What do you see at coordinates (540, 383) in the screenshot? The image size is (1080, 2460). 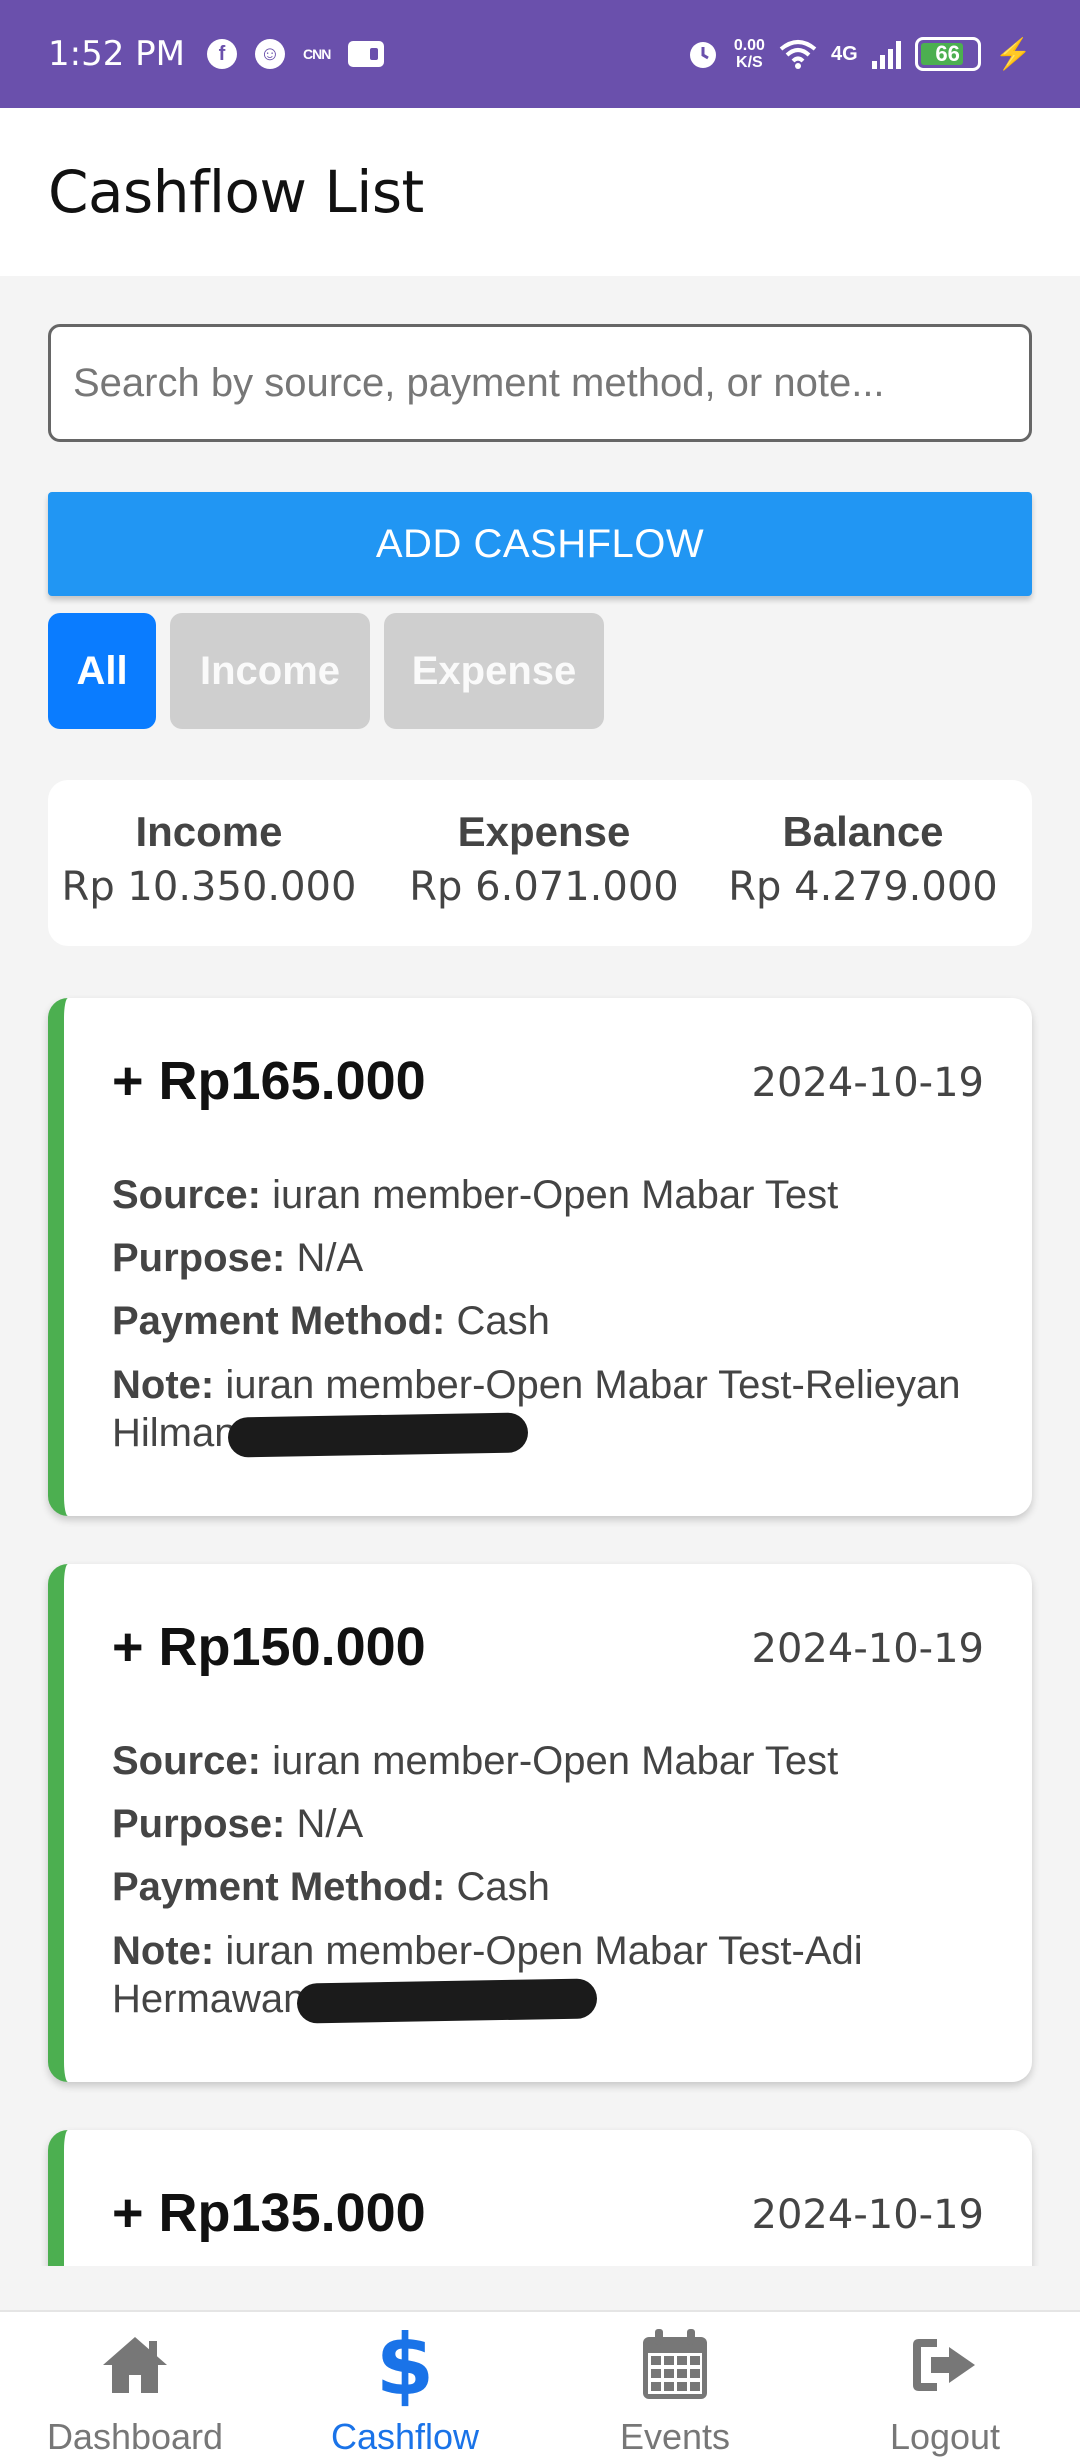 I see `search-input` at bounding box center [540, 383].